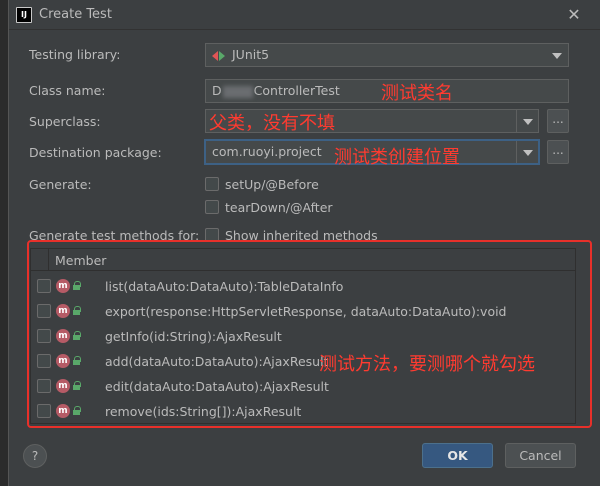 The width and height of the screenshot is (600, 486). I want to click on ok-button: OK, so click(457, 455).